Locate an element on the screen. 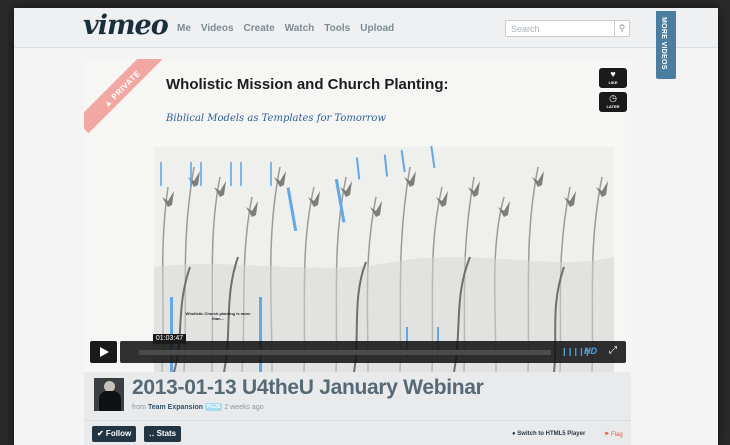 Image resolution: width=730 pixels, height=445 pixels. nav-item-me: Me is located at coordinates (184, 28).